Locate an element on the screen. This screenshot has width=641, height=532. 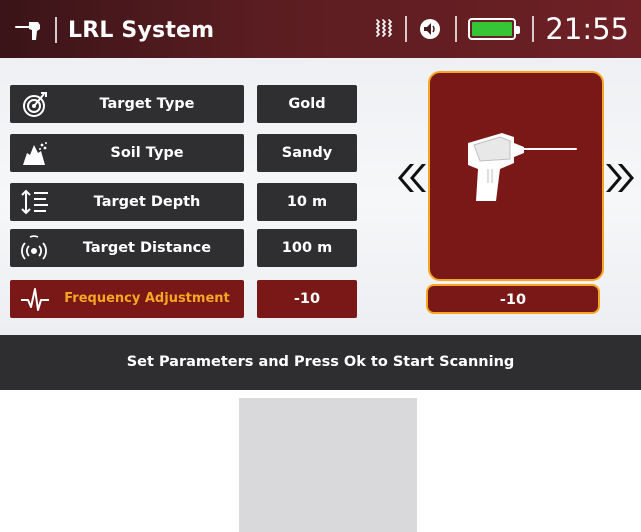
param-label-text: Target Type is located at coordinates (147, 104).